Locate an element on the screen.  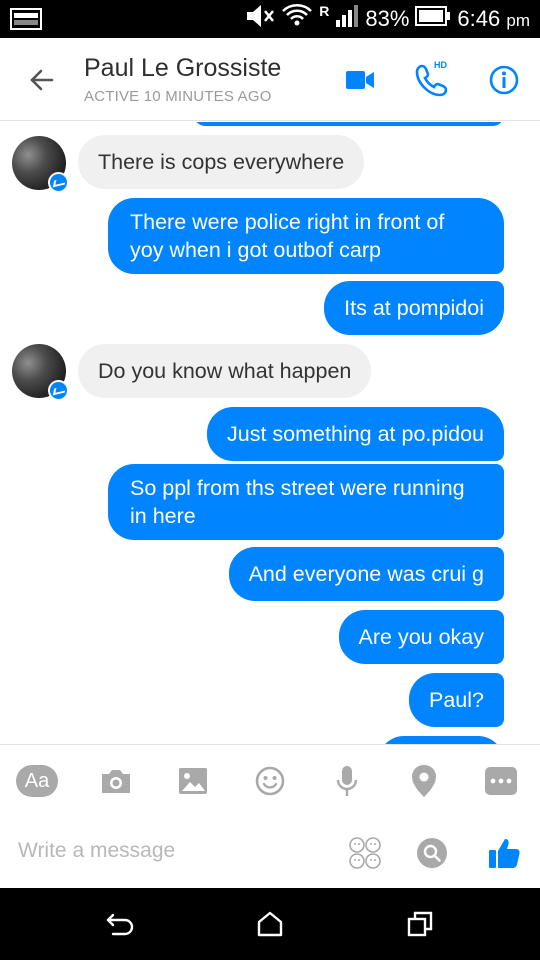
message-bubble-incoming: Do you know what happen is located at coordinates (225, 371).